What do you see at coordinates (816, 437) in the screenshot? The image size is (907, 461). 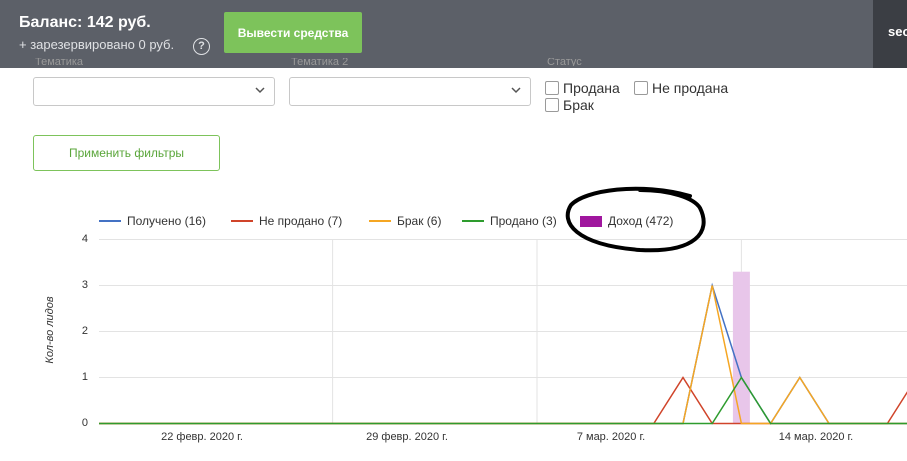 I see `x-tick-label: 14 мар. 2020 г.` at bounding box center [816, 437].